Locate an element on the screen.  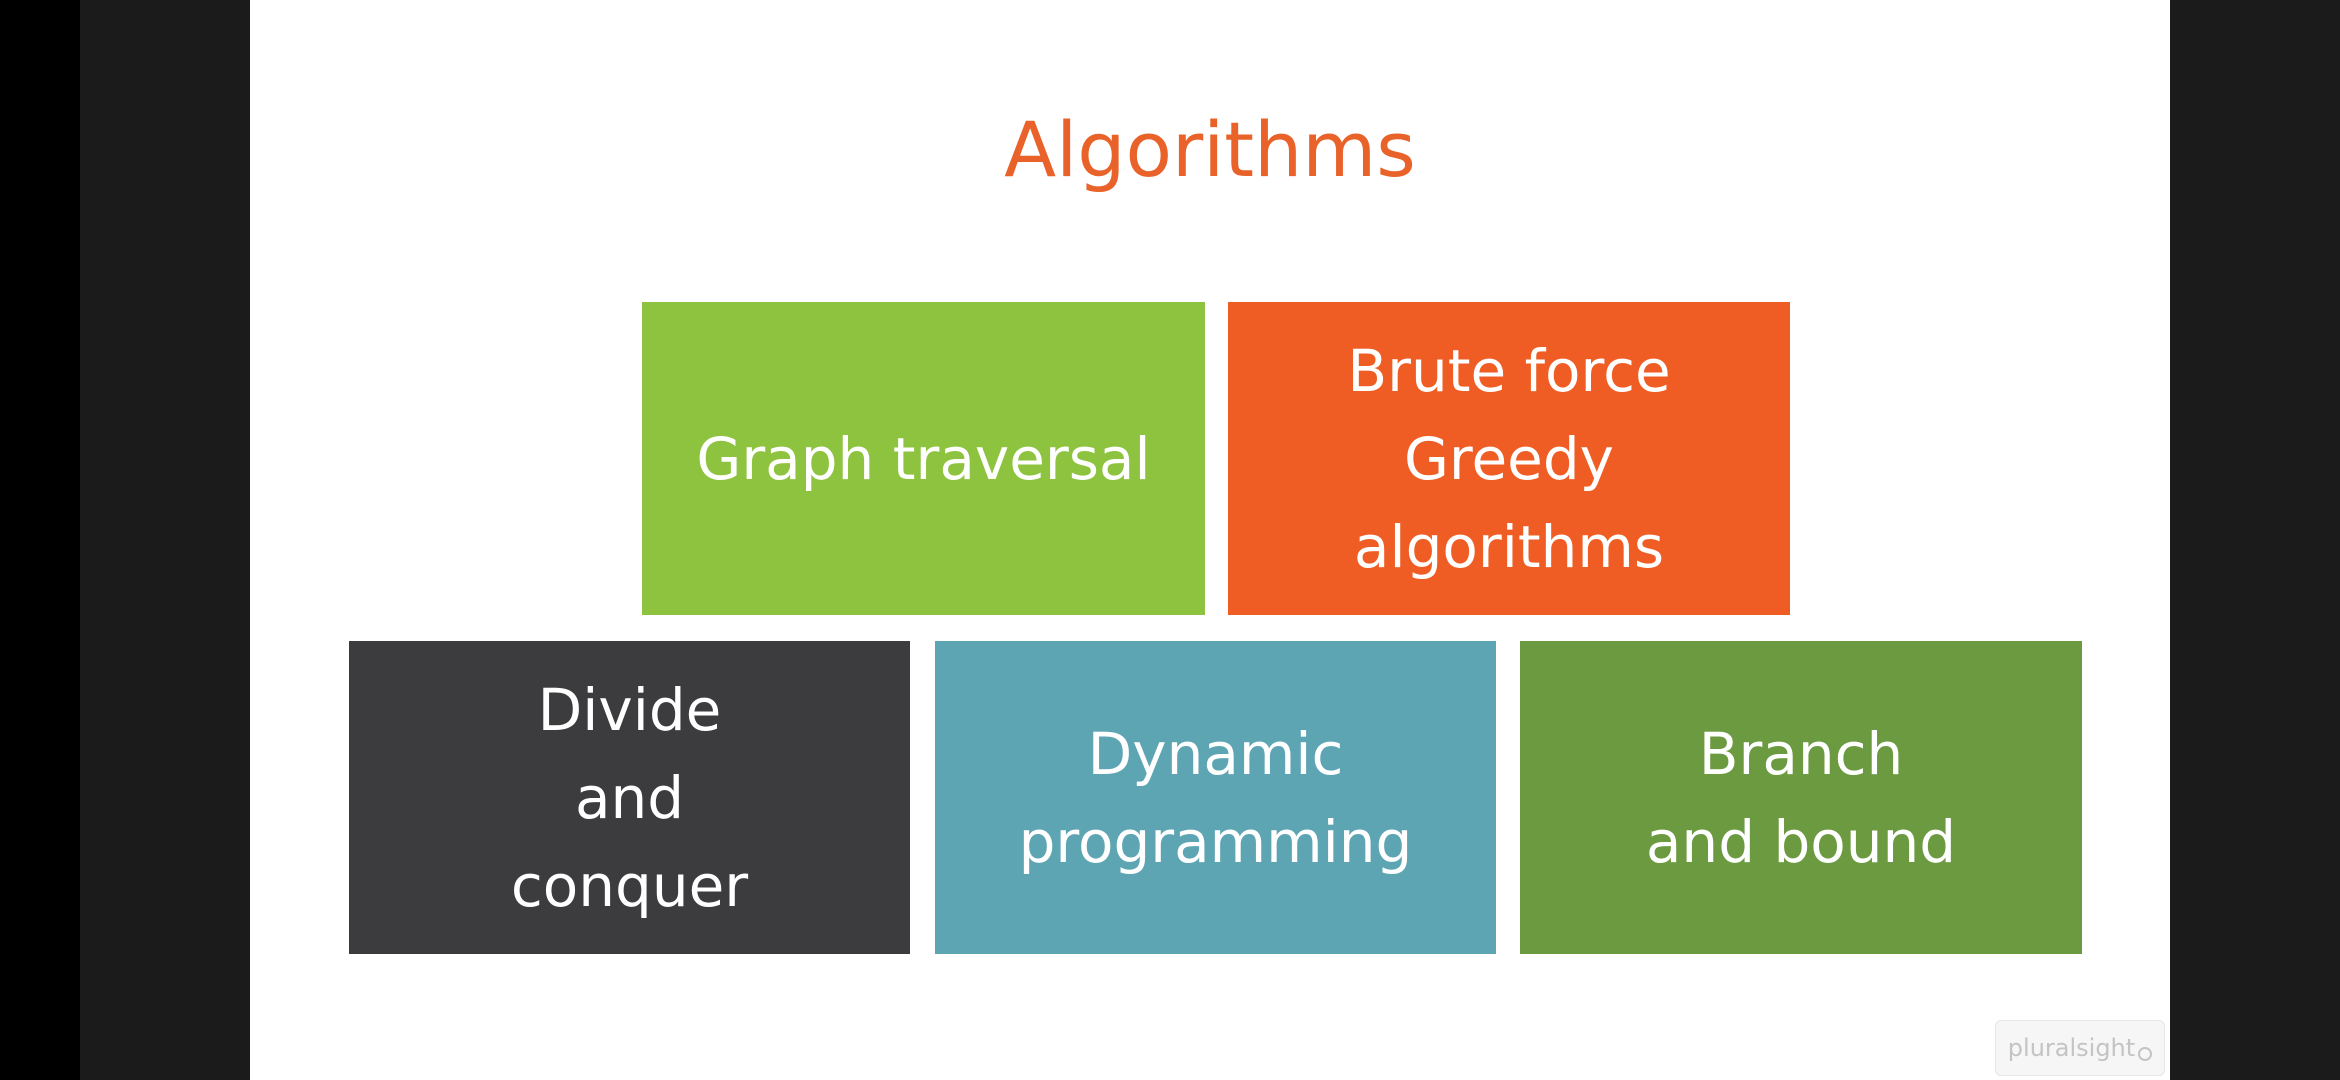
watermark-text: pluralsight is located at coordinates (2071, 1048).